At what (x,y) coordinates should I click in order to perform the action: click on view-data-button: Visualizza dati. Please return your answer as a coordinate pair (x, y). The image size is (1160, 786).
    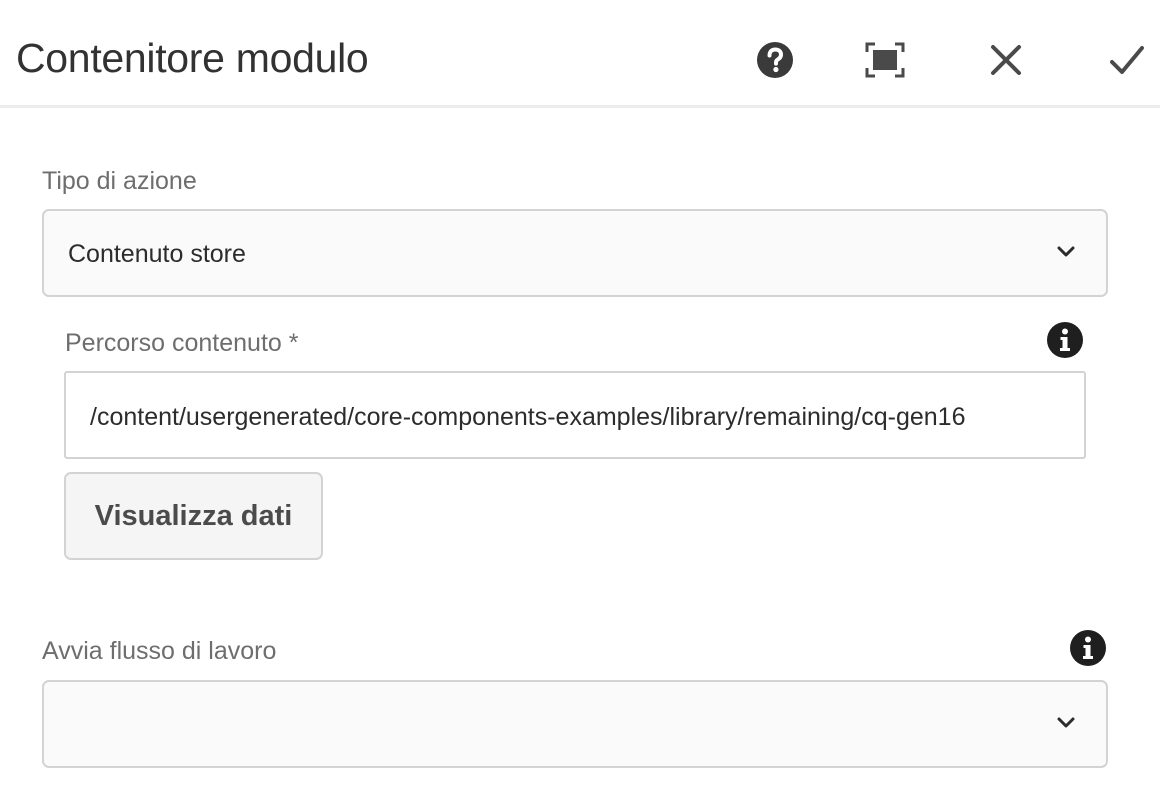
    Looking at the image, I should click on (193, 516).